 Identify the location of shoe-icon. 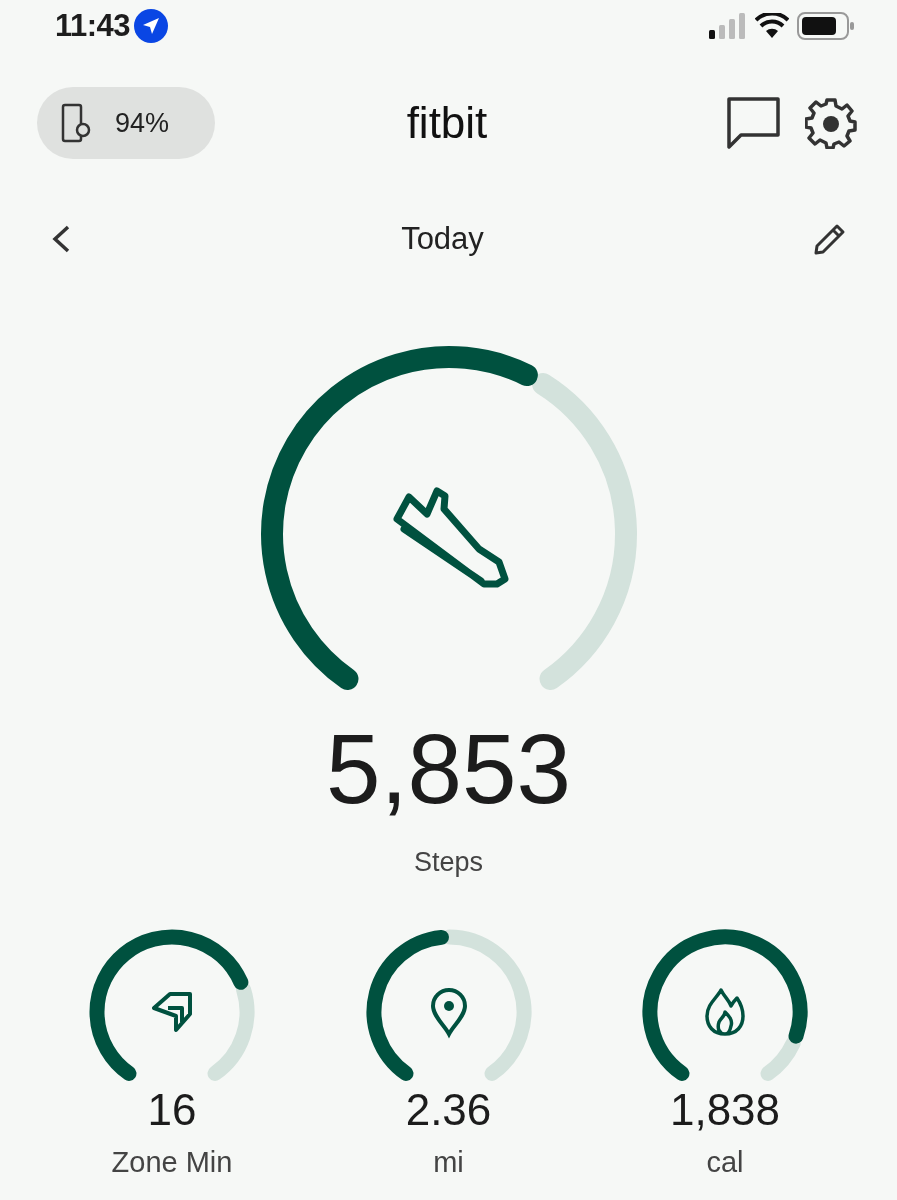
(450, 537).